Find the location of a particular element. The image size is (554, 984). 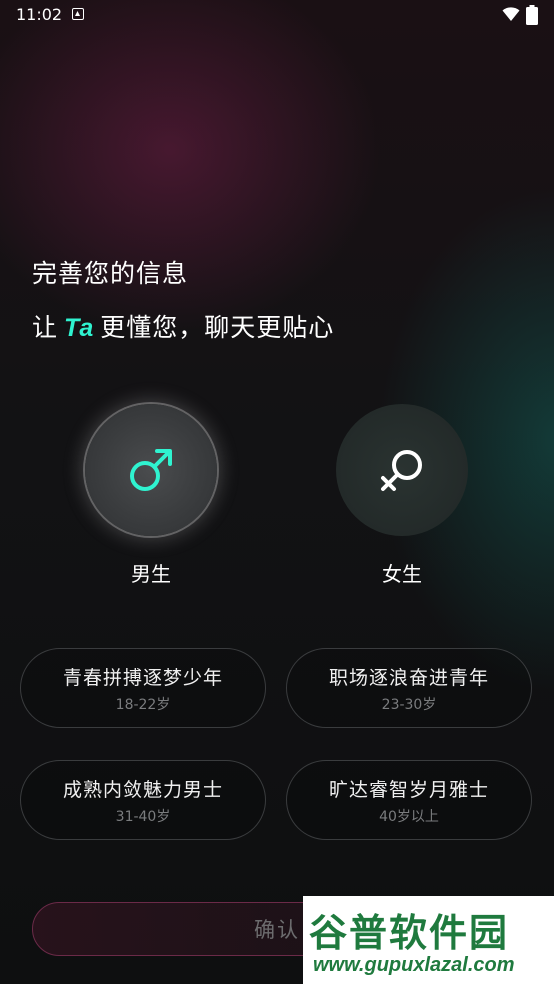

notification-a-icon is located at coordinates (78, 14).